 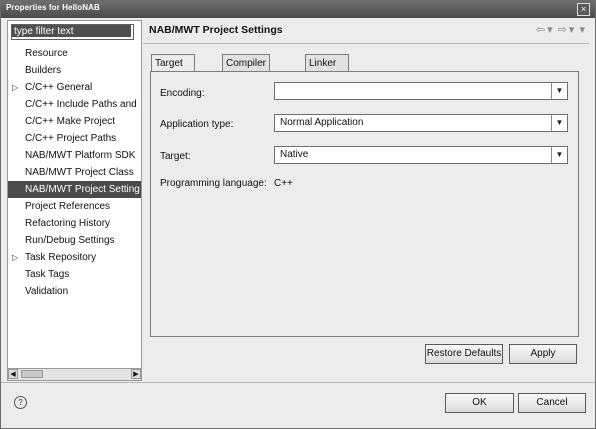 What do you see at coordinates (13, 374) in the screenshot?
I see `scroll-left-icon: ◀` at bounding box center [13, 374].